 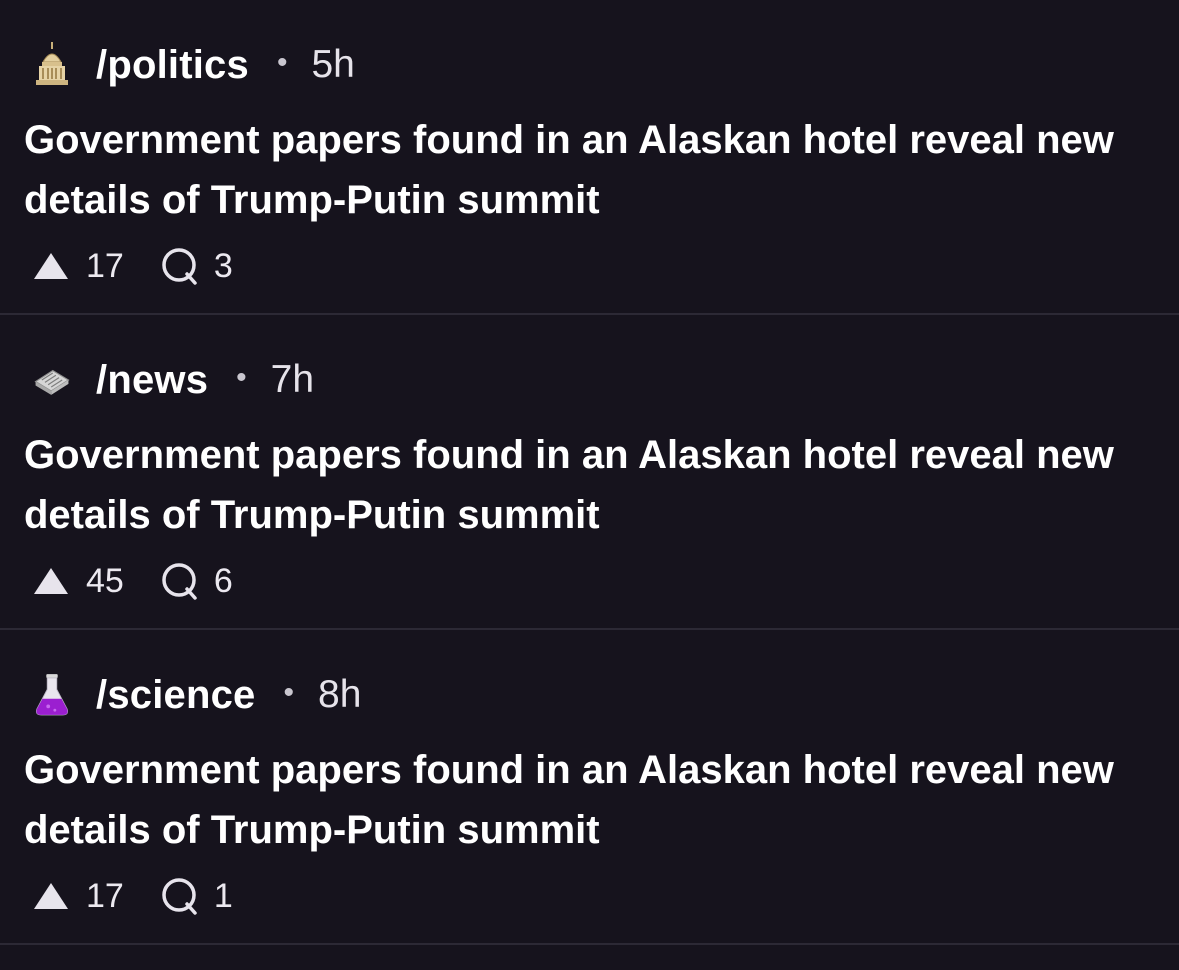 I want to click on post-meta: /science • 8h, so click(x=197, y=695).